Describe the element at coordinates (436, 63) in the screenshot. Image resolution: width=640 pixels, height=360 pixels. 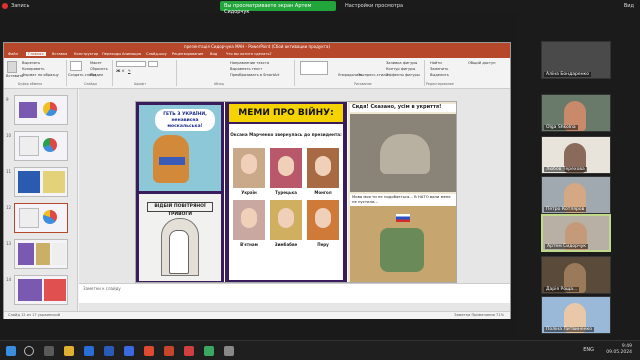
I see `find-button: Найти` at that location.